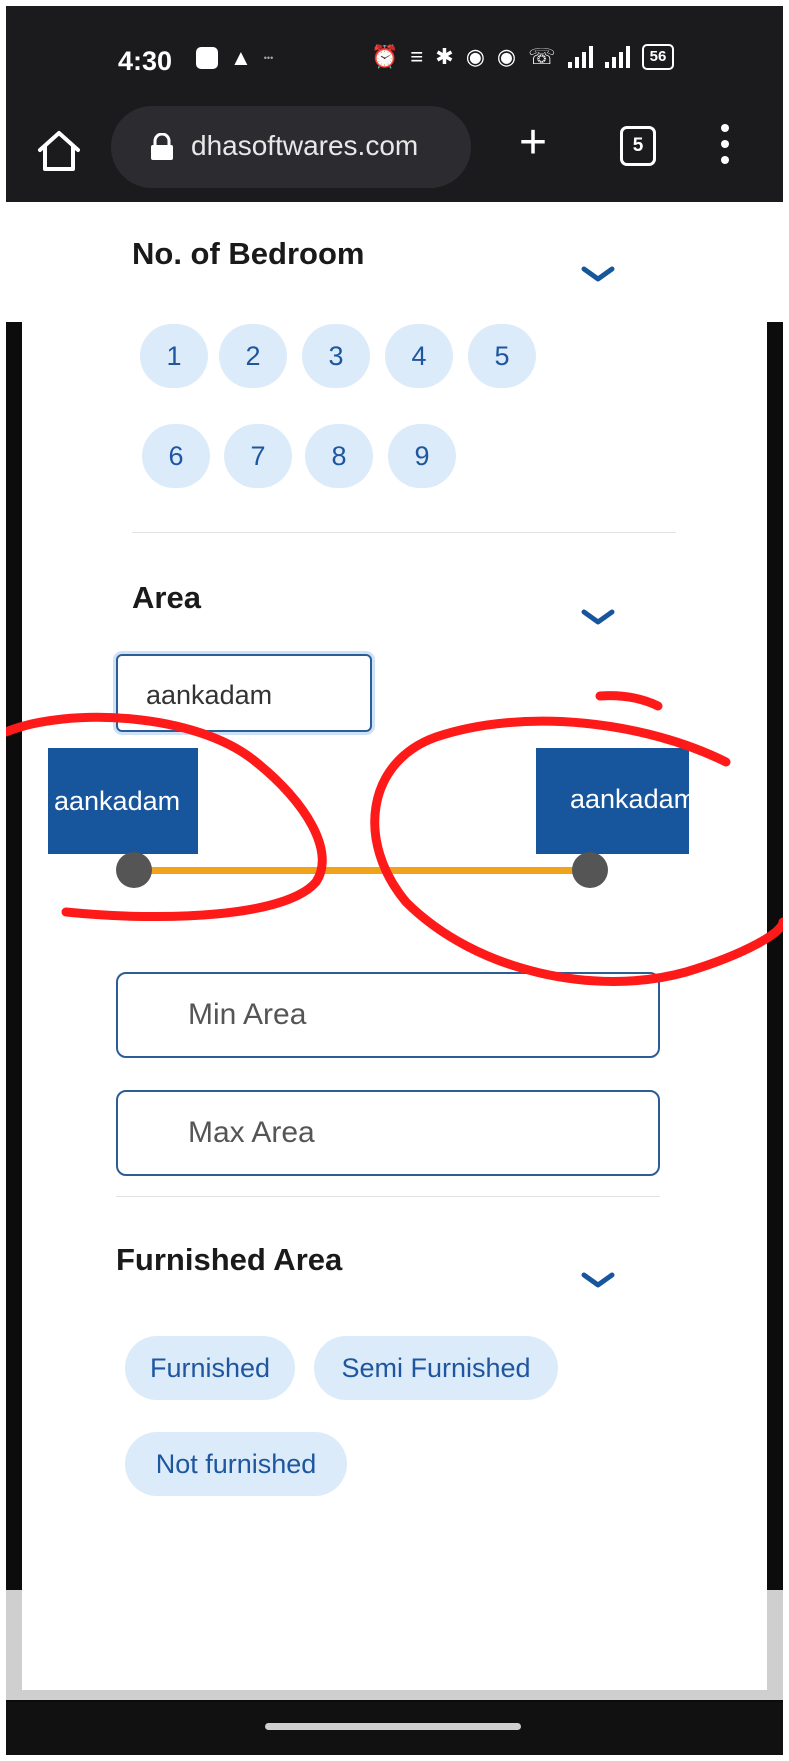 Image resolution: width=789 pixels, height=1761 pixels. I want to click on area-unit-select: aankadam, so click(244, 693).